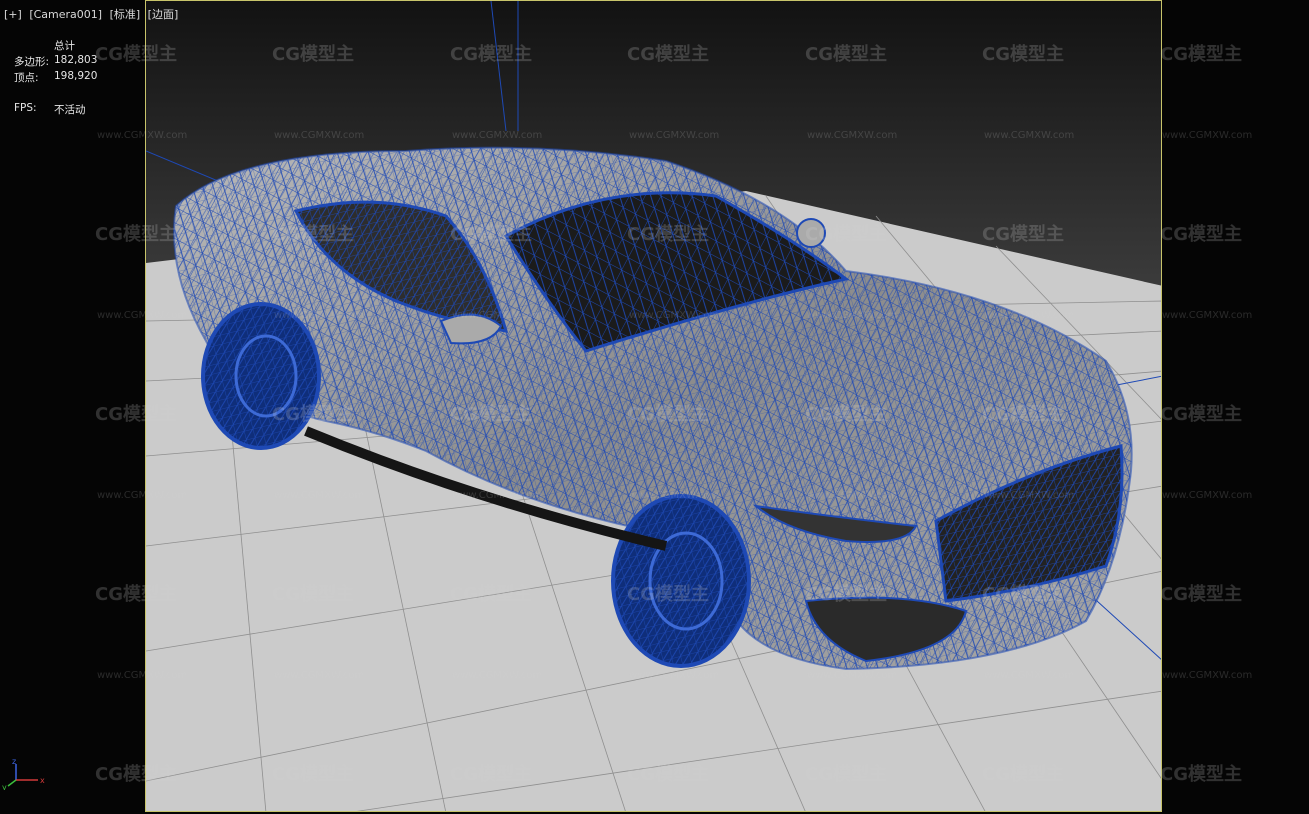  Describe the element at coordinates (4, 786) in the screenshot. I see `svg-text: y` at that location.